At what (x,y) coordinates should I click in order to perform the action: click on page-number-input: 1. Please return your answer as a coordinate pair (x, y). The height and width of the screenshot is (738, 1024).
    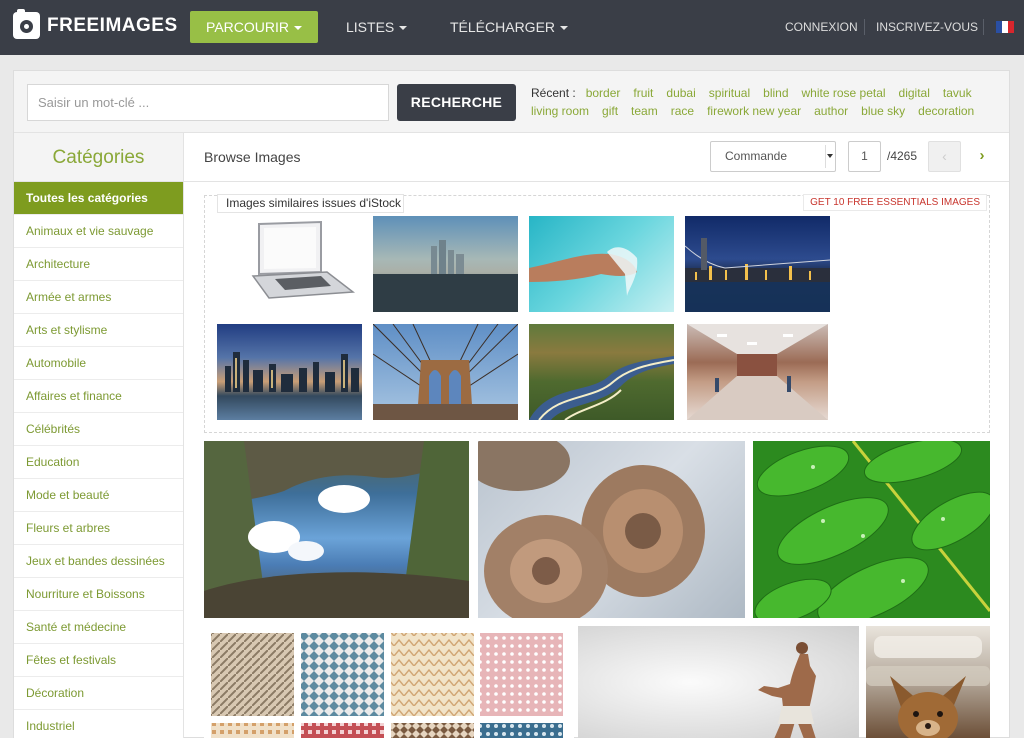
    Looking at the image, I should click on (864, 156).